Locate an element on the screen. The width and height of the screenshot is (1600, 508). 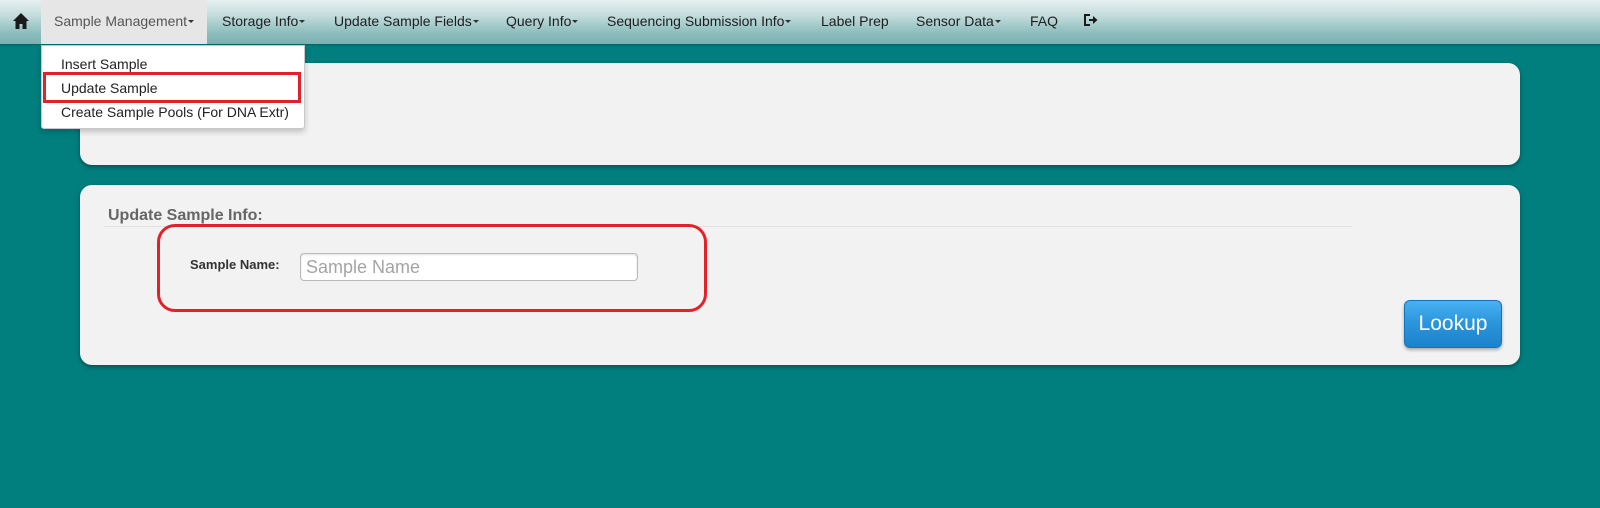
nav-label: Sequencing Submission Info is located at coordinates (696, 21).